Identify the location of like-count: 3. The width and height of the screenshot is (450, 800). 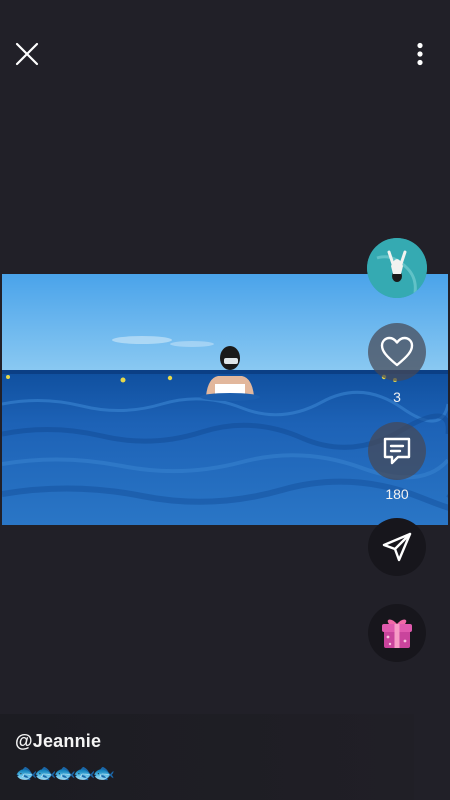
(397, 397).